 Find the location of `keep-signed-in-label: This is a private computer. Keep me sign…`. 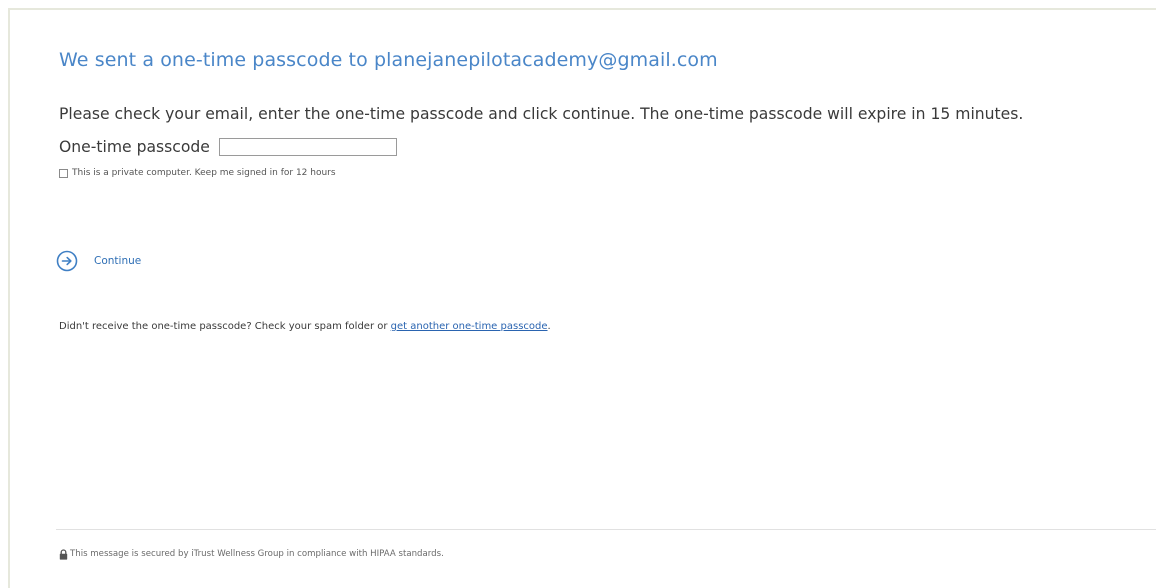

keep-signed-in-label: This is a private computer. Keep me sign… is located at coordinates (204, 173).